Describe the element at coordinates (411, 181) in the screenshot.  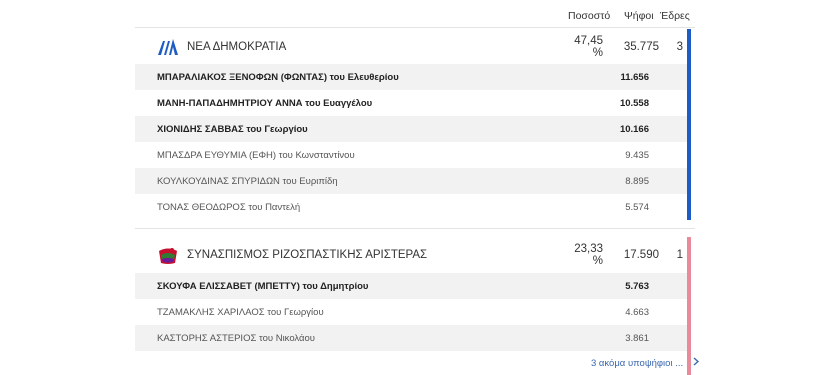
I see `candidate-row: ΚΟΥΛΚΟΥΔΙΝΑΣ ΣΠΥΡΙΔΩΝ του Ευριπίδη 8.895` at that location.